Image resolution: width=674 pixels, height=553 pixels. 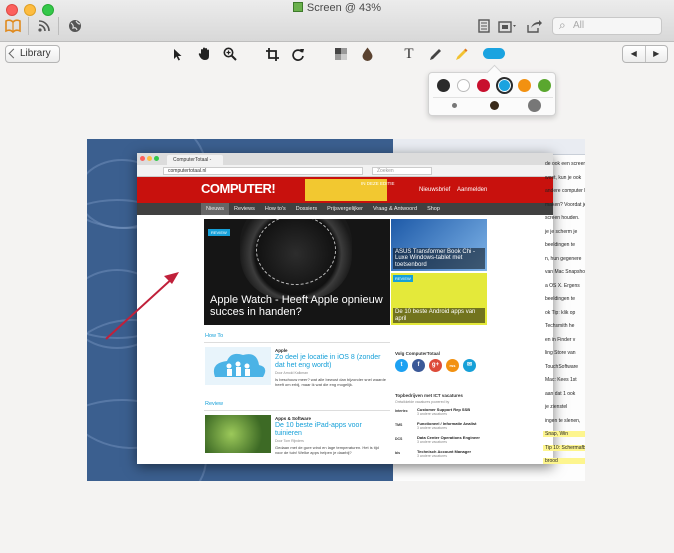 What do you see at coordinates (508, 26) in the screenshot?
I see `share-tray-icon` at bounding box center [508, 26].